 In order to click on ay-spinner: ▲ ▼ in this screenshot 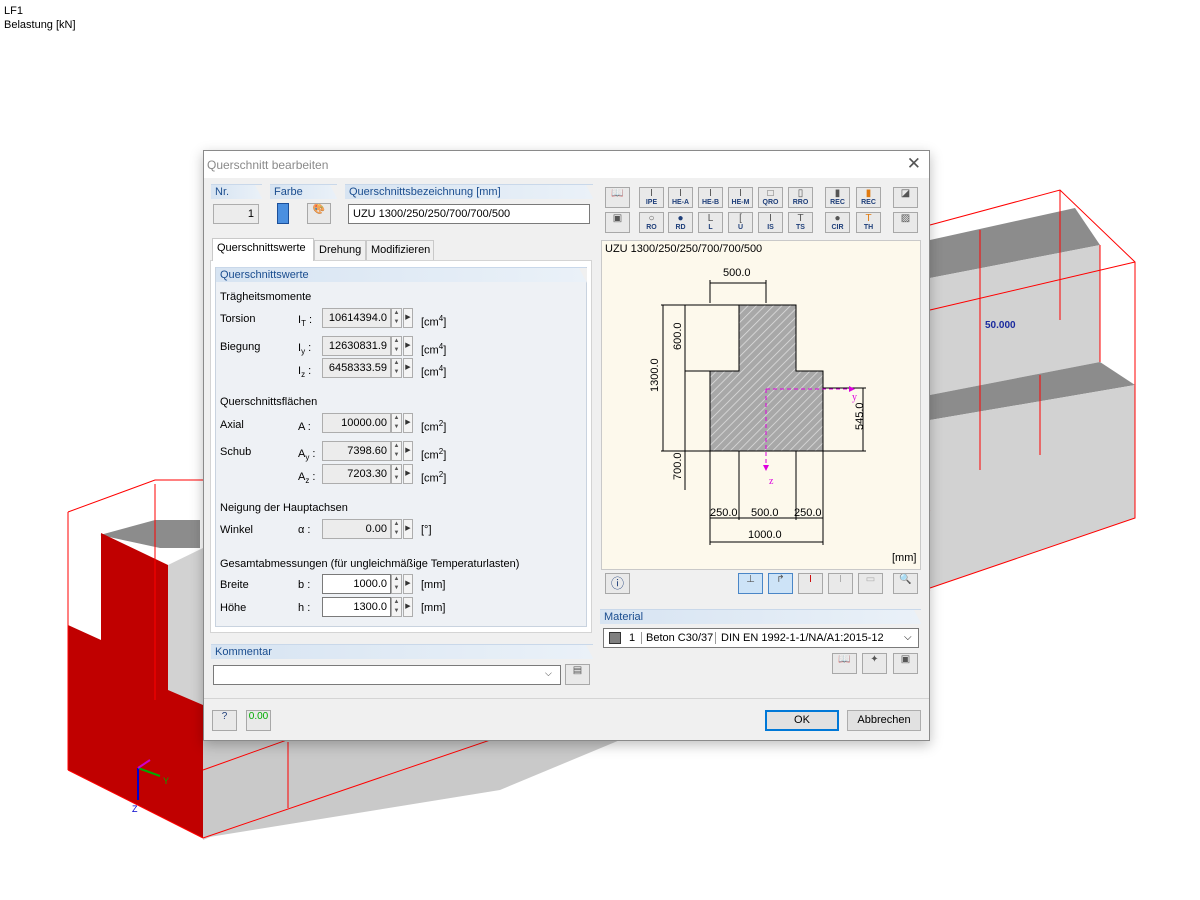, I will do `click(396, 451)`.